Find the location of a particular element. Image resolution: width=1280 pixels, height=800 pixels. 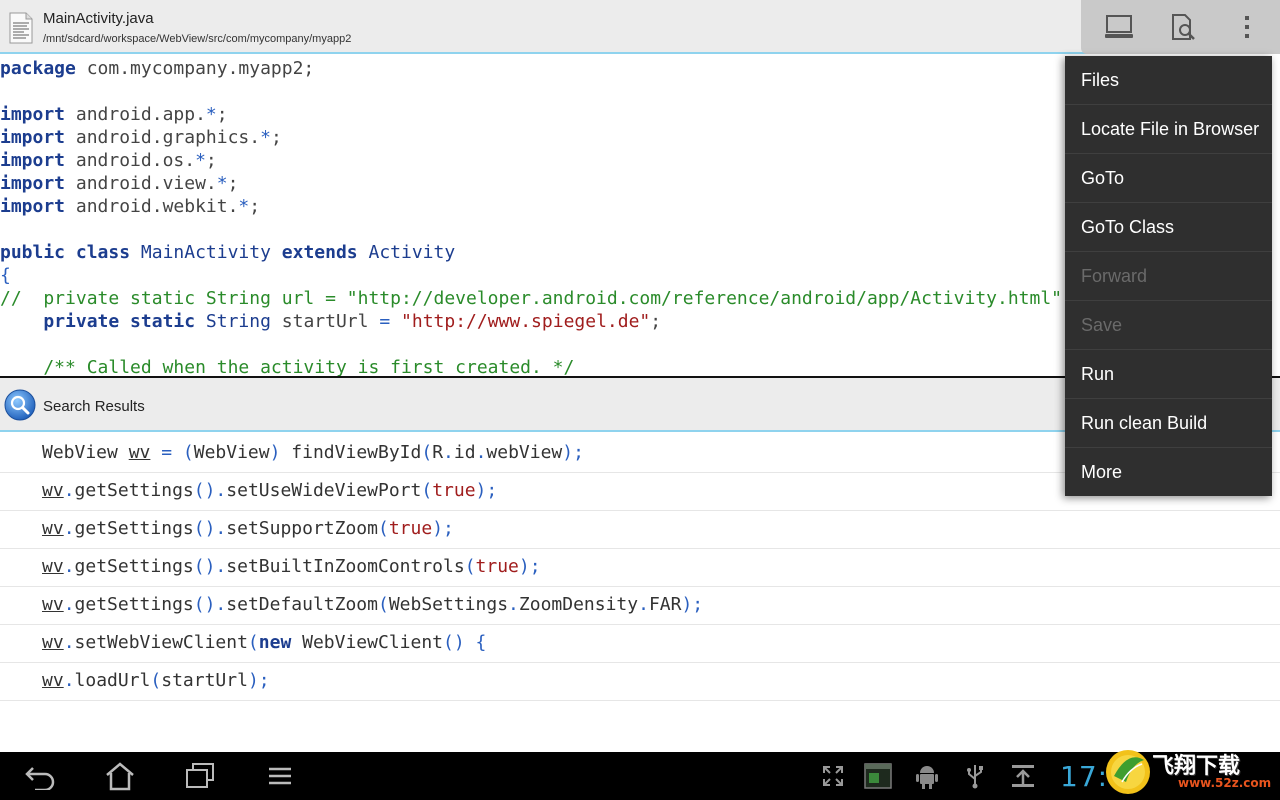

code-line: import android.view.*; is located at coordinates (119, 183).